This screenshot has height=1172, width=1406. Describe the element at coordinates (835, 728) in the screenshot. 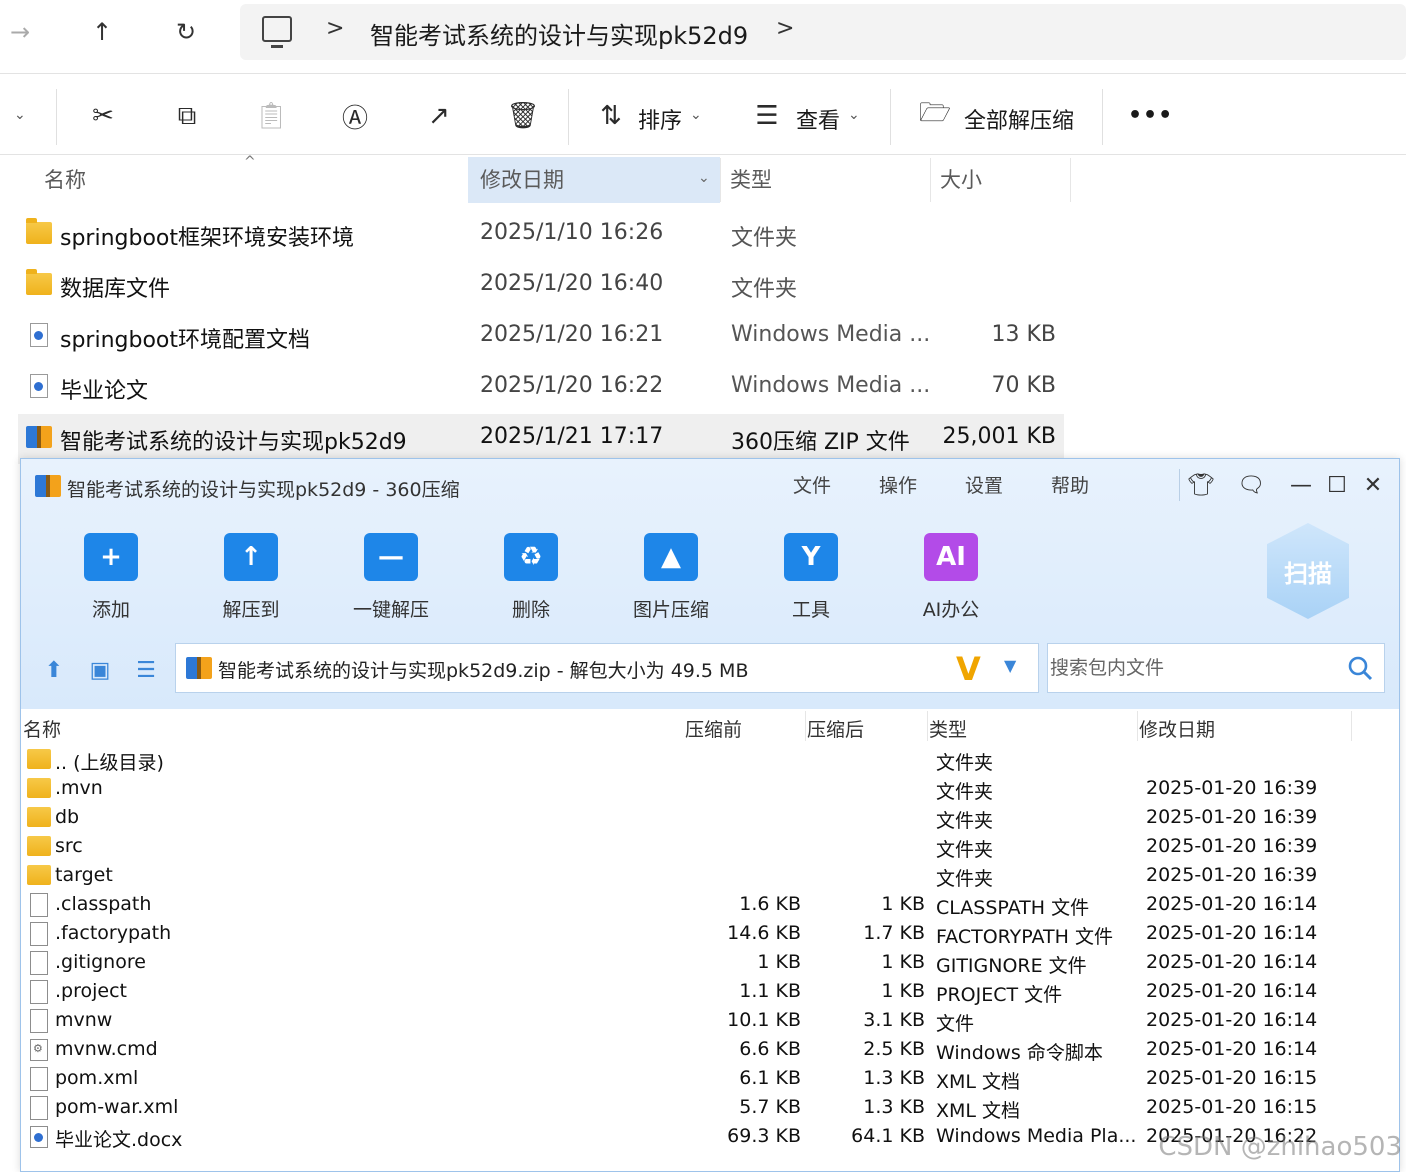

I see `list-header-after: 压缩后` at that location.